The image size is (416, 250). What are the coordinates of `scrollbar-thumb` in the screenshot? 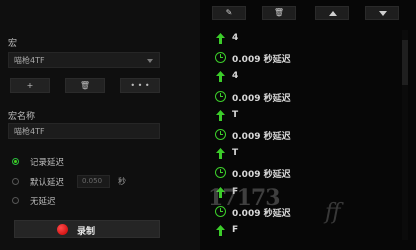 It's located at (405, 62).